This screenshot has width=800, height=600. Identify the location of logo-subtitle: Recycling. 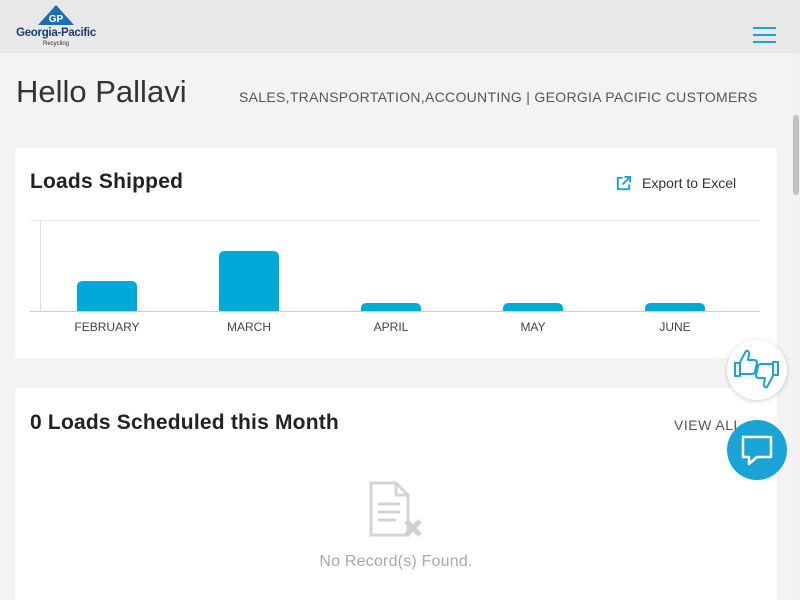
(55, 44).